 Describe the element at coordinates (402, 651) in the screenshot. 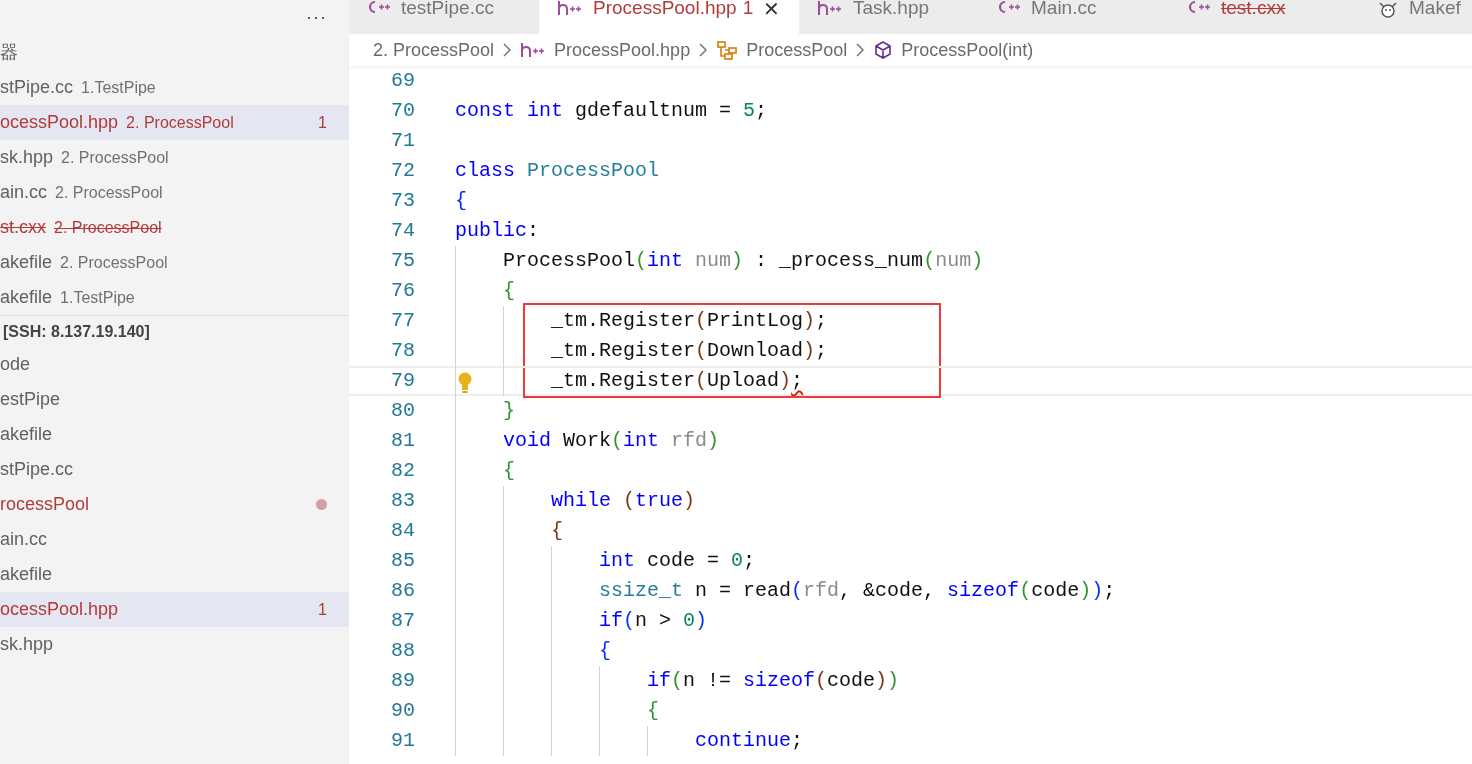

I see `line-number: 88` at that location.